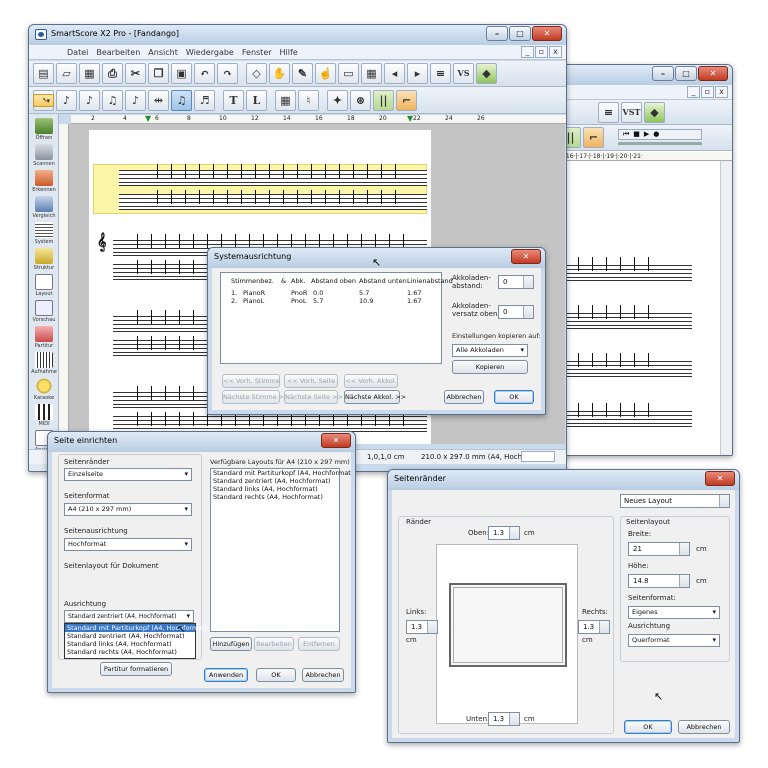 The image size is (768, 768). Describe the element at coordinates (319, 644) in the screenshot. I see `remove-layout-button: Entfernen` at that location.